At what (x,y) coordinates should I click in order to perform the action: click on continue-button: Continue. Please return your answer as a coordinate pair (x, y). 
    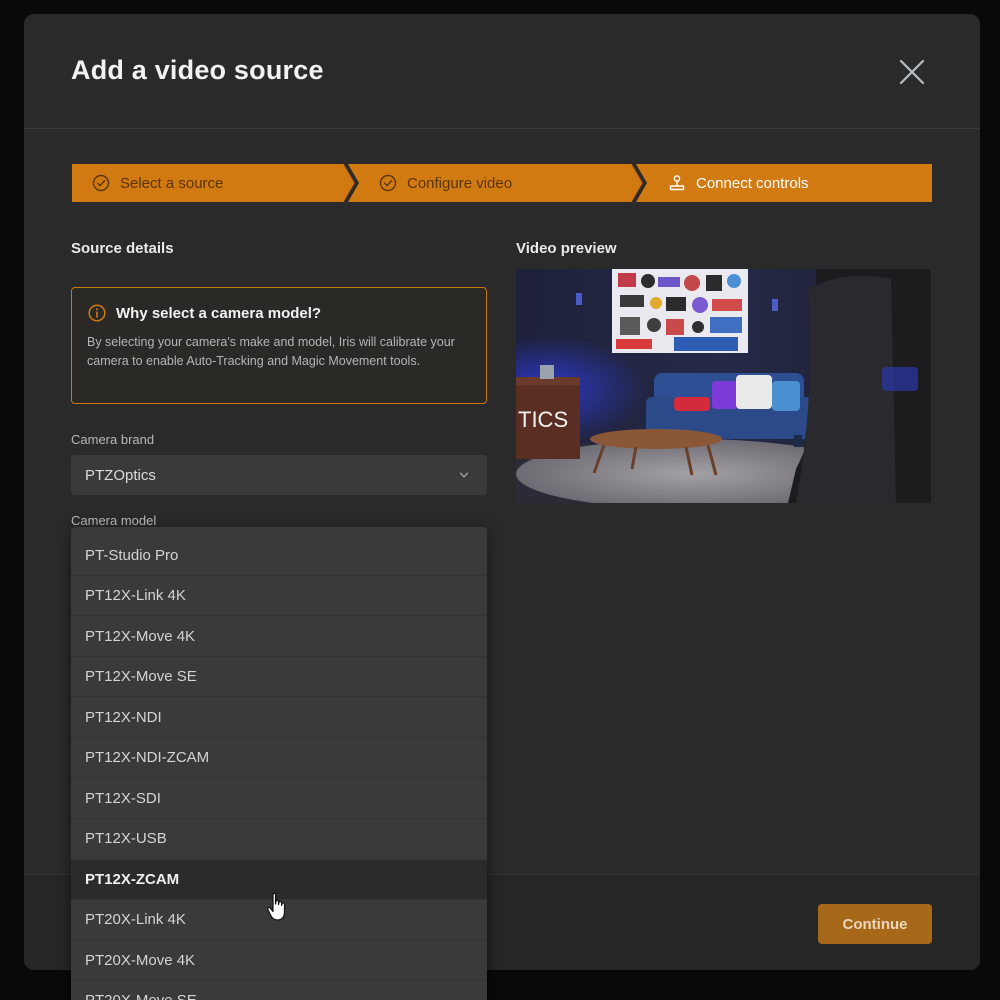
    Looking at the image, I should click on (875, 924).